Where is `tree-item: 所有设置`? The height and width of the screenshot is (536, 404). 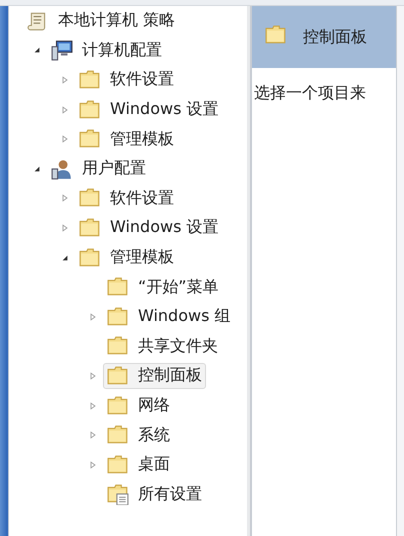
tree-item: 所有设置 is located at coordinates (154, 494).